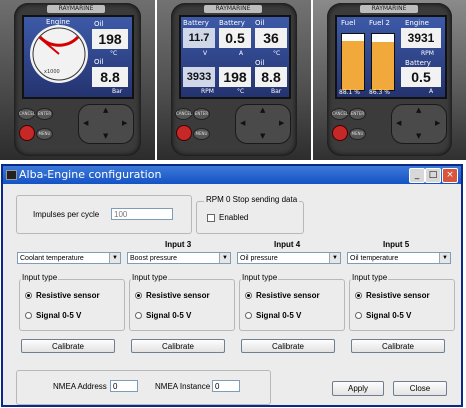 This screenshot has width=466, height=408. Describe the element at coordinates (252, 199) in the screenshot. I see `rpm-stop-group-label: RPM 0 Stop sending data` at that location.